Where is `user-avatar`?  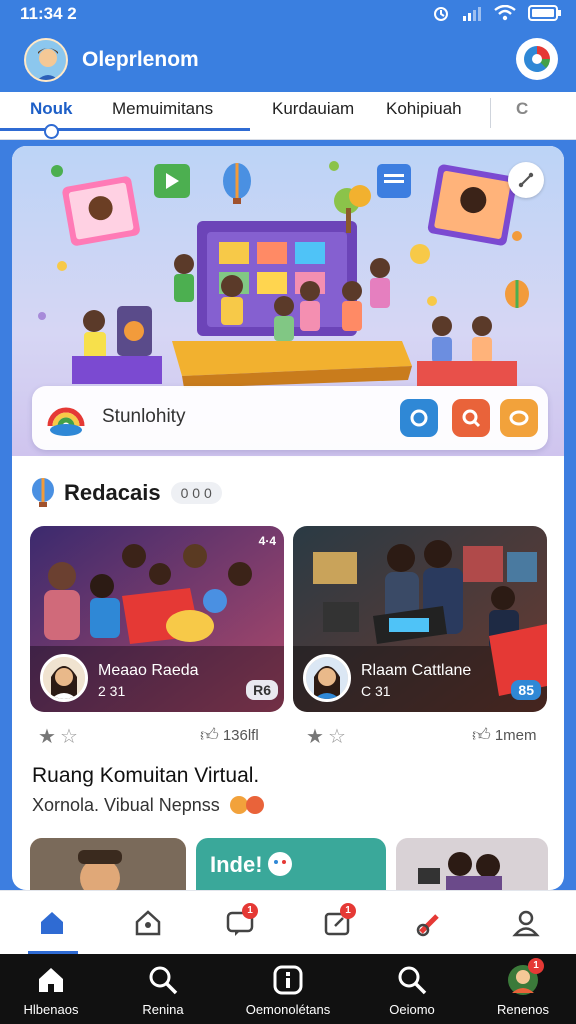
user-avatar is located at coordinates (46, 60).